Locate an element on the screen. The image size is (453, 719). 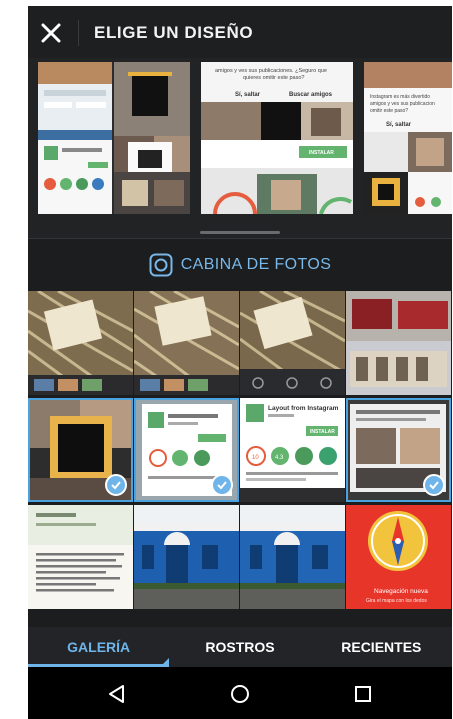
recents-icon is located at coordinates (363, 694).